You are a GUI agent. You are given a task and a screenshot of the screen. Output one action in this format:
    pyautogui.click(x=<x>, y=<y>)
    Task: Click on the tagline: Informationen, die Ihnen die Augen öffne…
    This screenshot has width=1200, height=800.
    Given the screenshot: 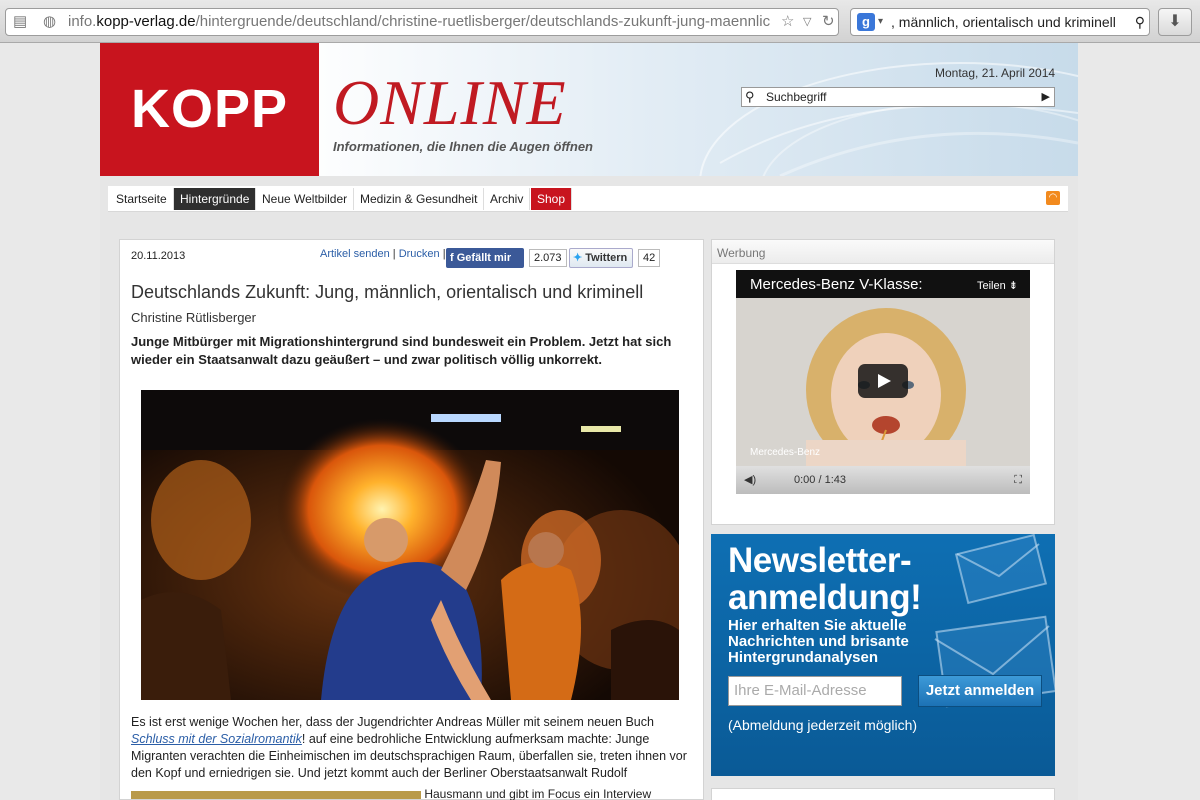 What is the action you would take?
    pyautogui.click(x=463, y=146)
    